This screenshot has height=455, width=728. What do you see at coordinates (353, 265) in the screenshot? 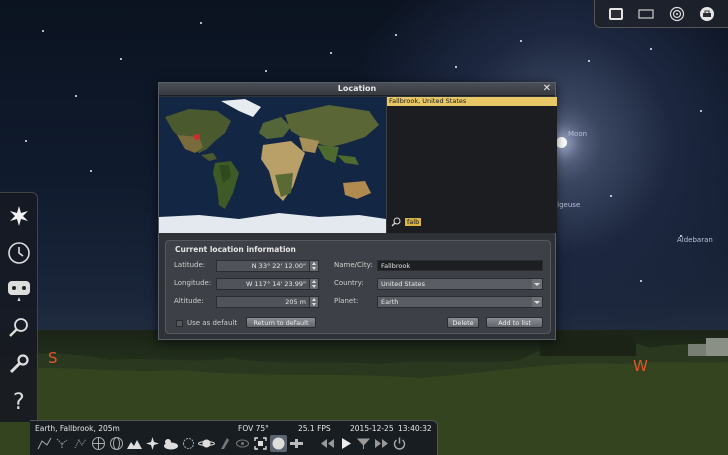
I see `name-city-label: Name/City:` at bounding box center [353, 265].